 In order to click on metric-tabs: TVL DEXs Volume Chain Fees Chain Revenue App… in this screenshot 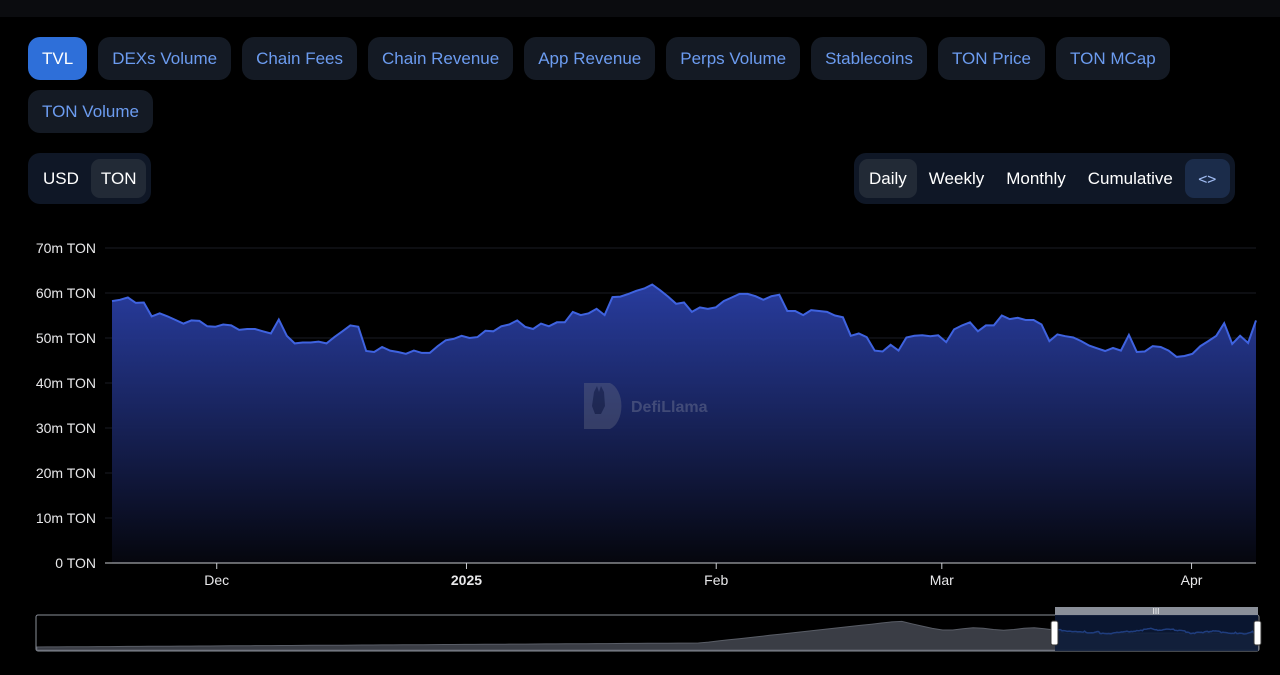, I will do `click(648, 85)`.